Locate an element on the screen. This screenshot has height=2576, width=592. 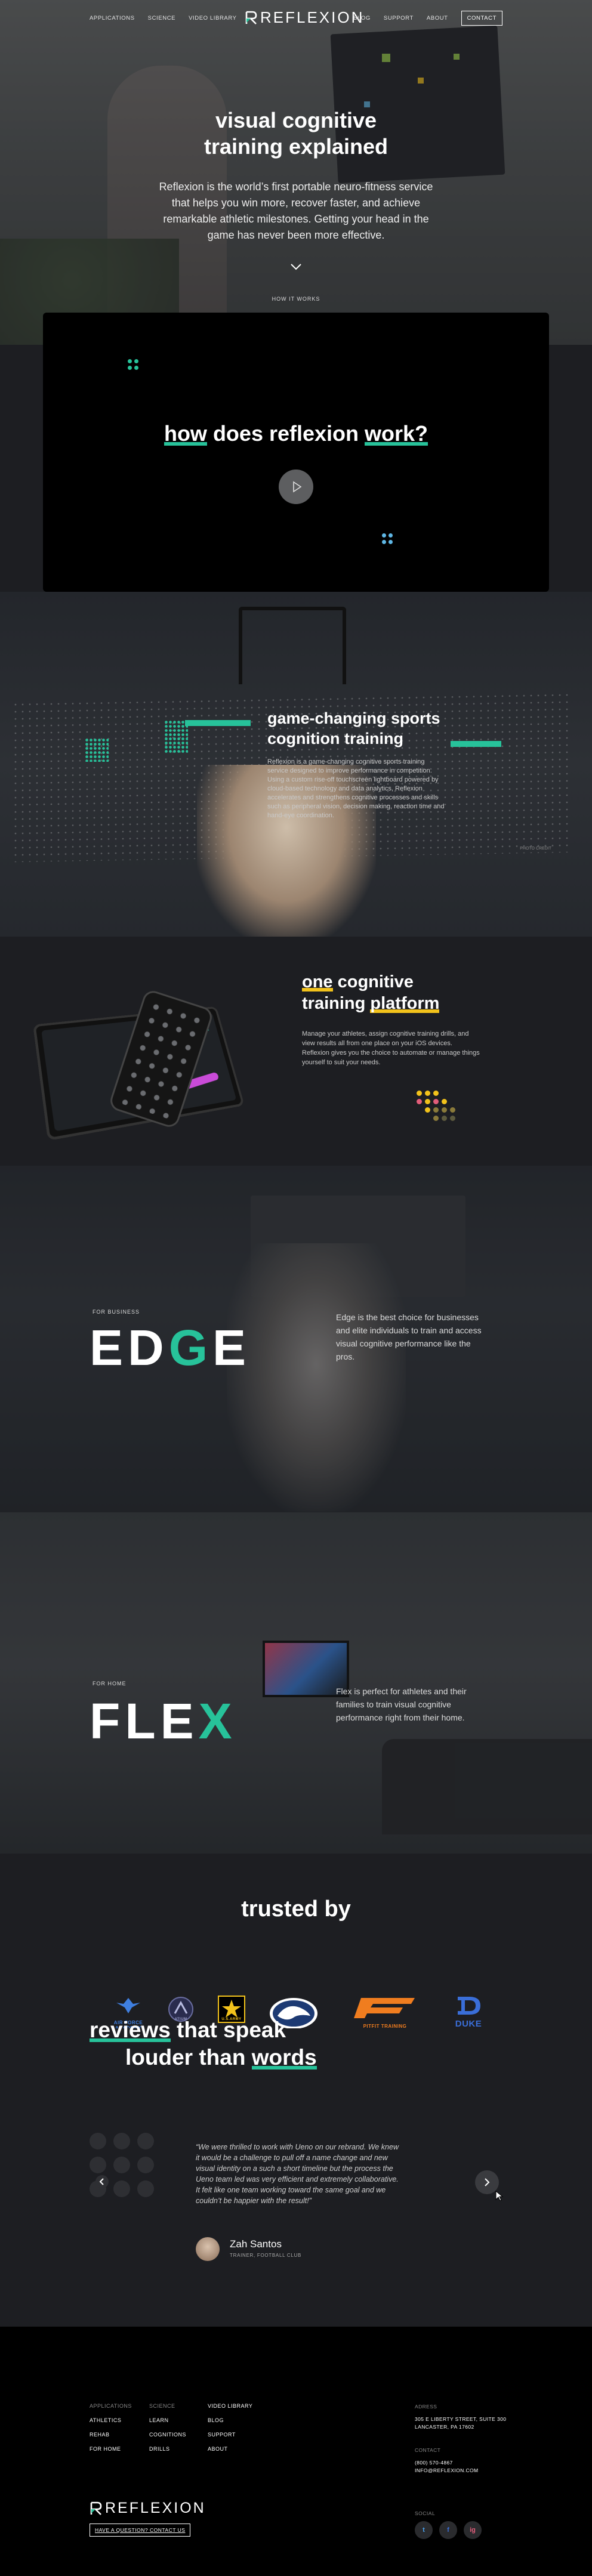
video-player: how does reflexion work? is located at coordinates (296, 452).